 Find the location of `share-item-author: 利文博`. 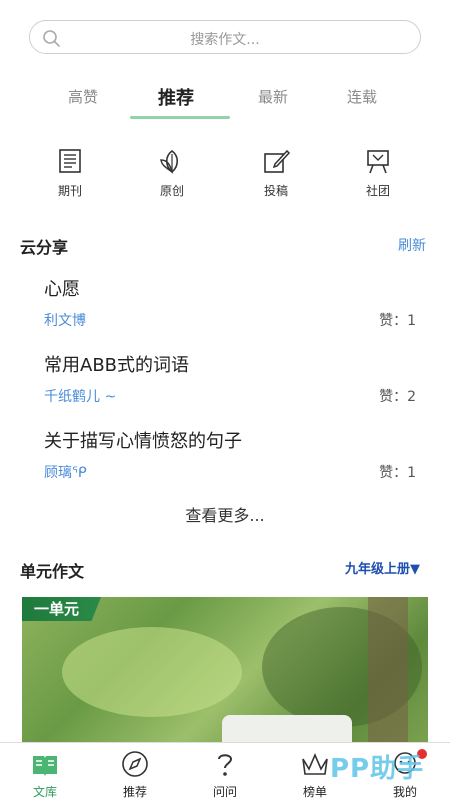

share-item-author: 利文博 is located at coordinates (65, 320).